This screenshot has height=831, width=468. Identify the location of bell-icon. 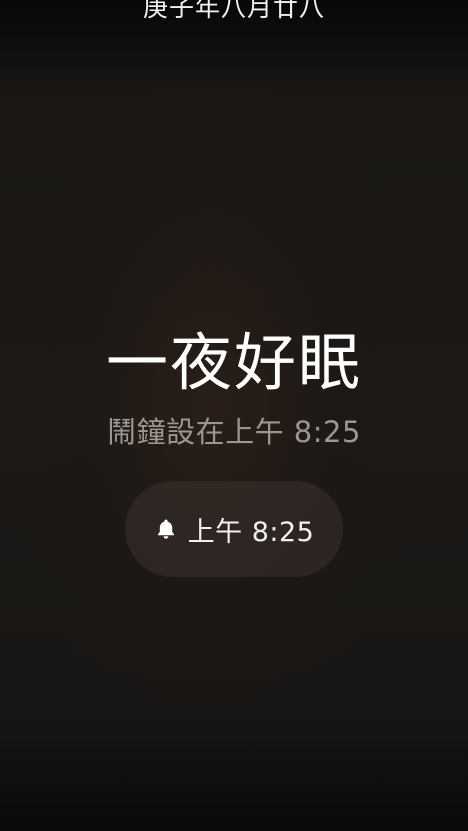
(166, 529).